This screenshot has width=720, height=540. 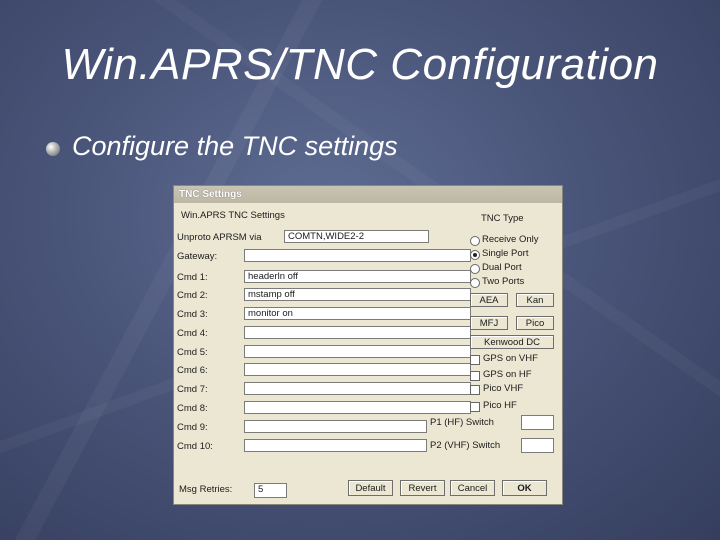 I want to click on cmd-label: Cmd 7:, so click(x=192, y=389).